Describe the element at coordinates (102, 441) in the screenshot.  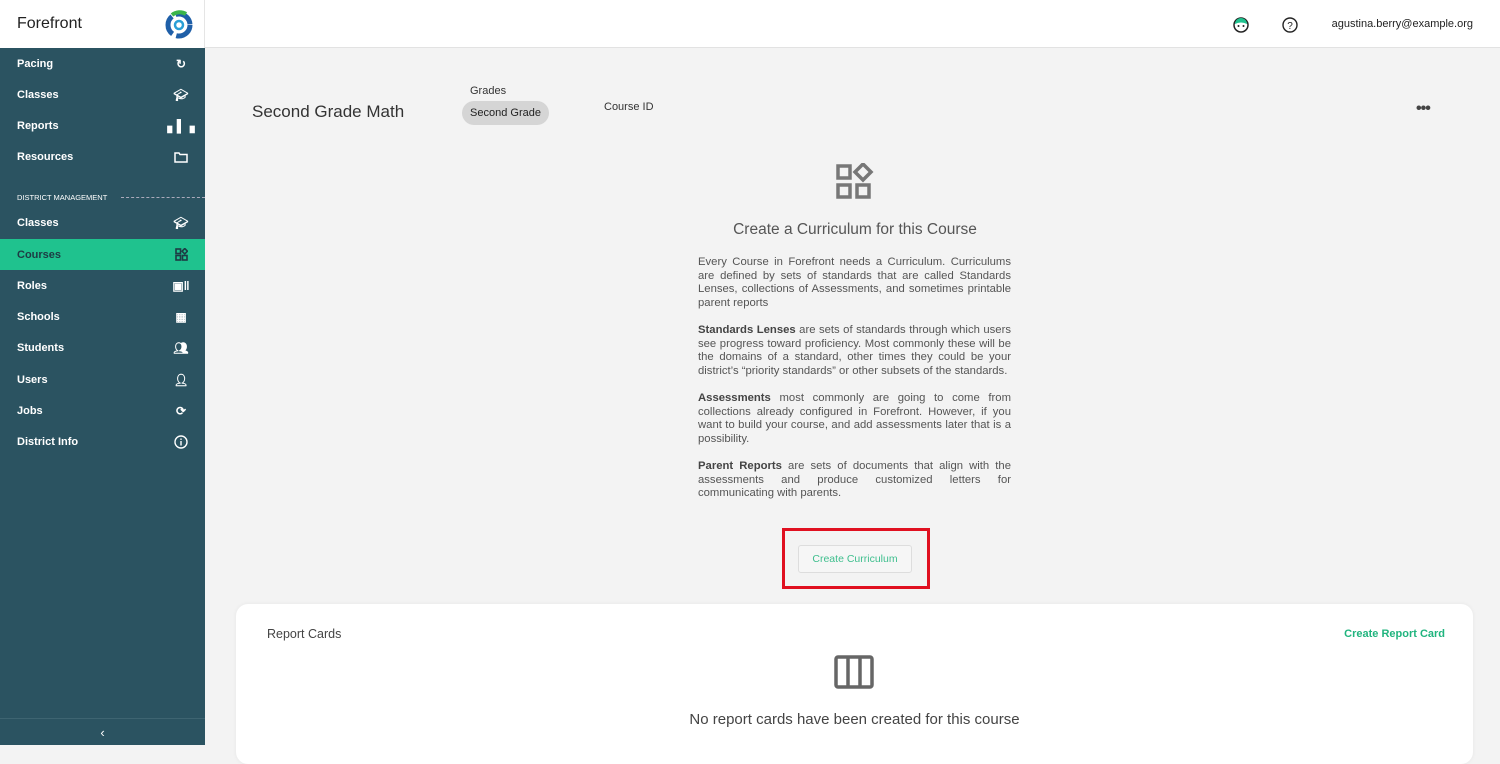
I see `sidebar-item-district-info: District Info` at that location.